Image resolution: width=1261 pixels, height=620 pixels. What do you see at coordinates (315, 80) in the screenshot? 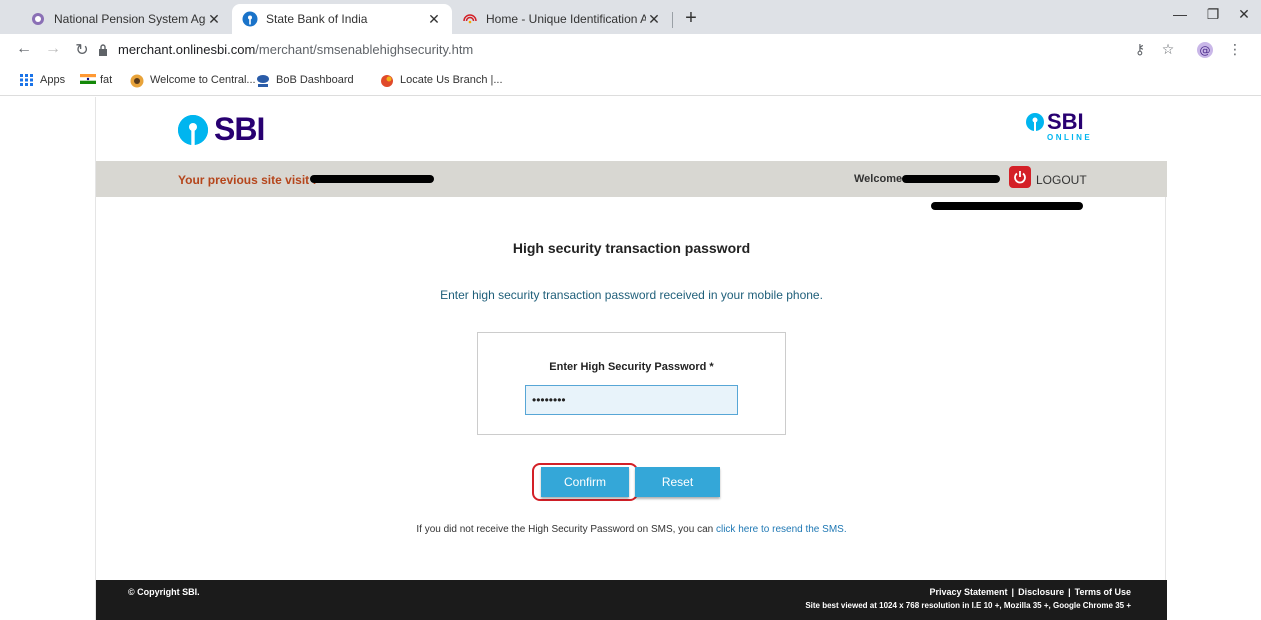
I see `bookmark-label: BoB Dashboard` at bounding box center [315, 80].